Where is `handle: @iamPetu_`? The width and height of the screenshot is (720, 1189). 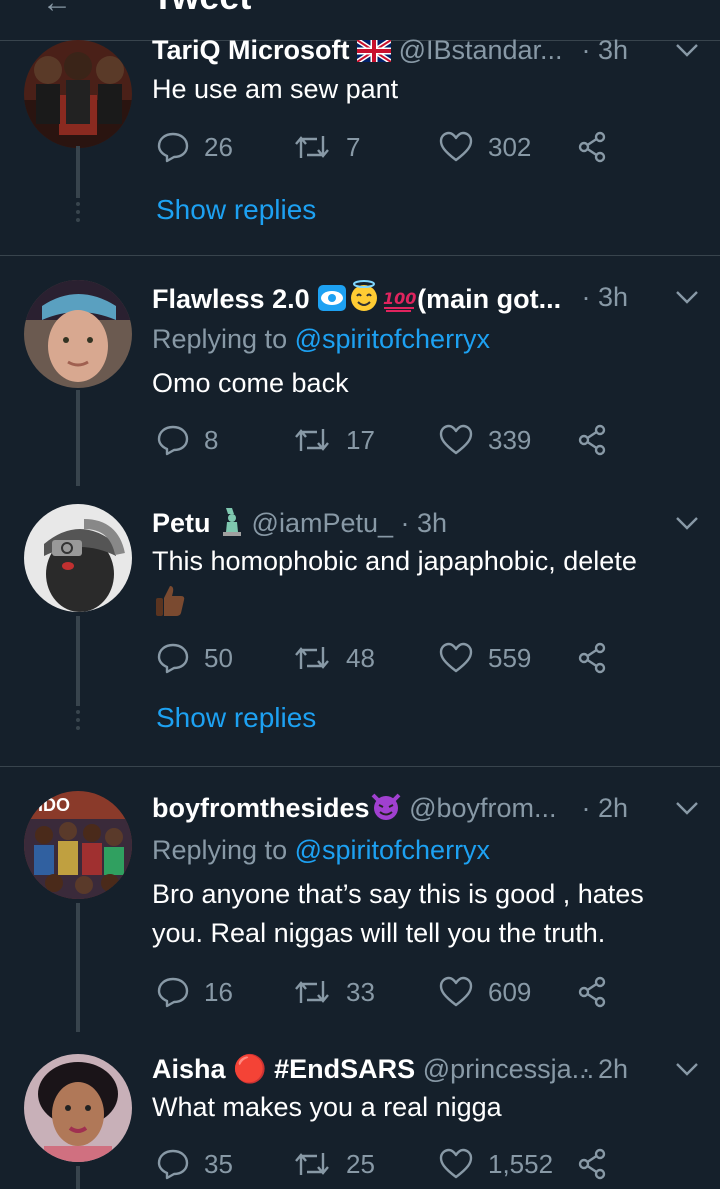 handle: @iamPetu_ is located at coordinates (322, 523).